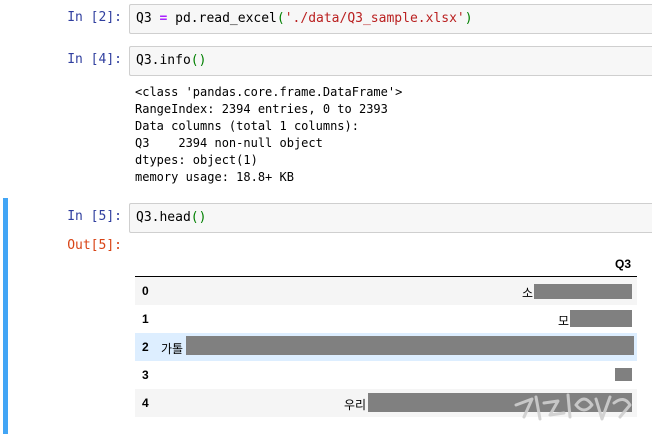 This screenshot has width=652, height=434. I want to click on code-input: Q3.head(), so click(390, 218).